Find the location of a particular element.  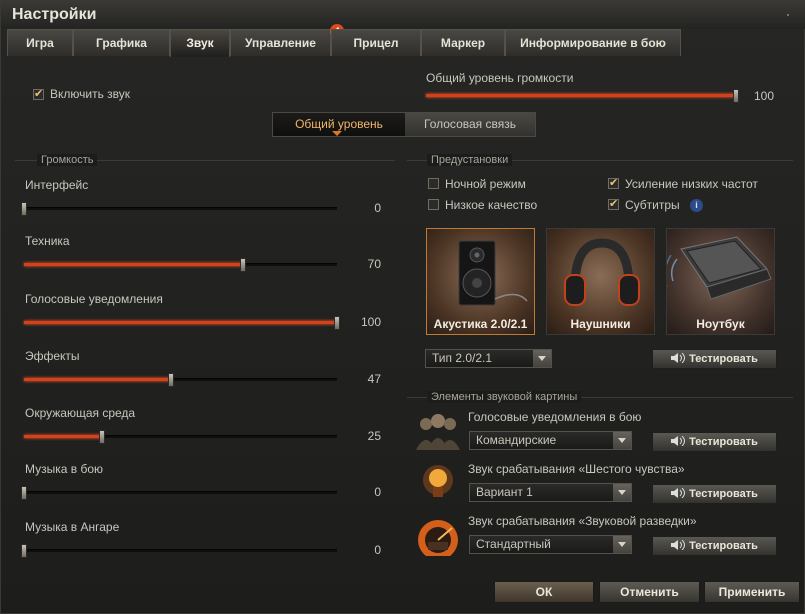

tab-sight: Прицел is located at coordinates (376, 42).